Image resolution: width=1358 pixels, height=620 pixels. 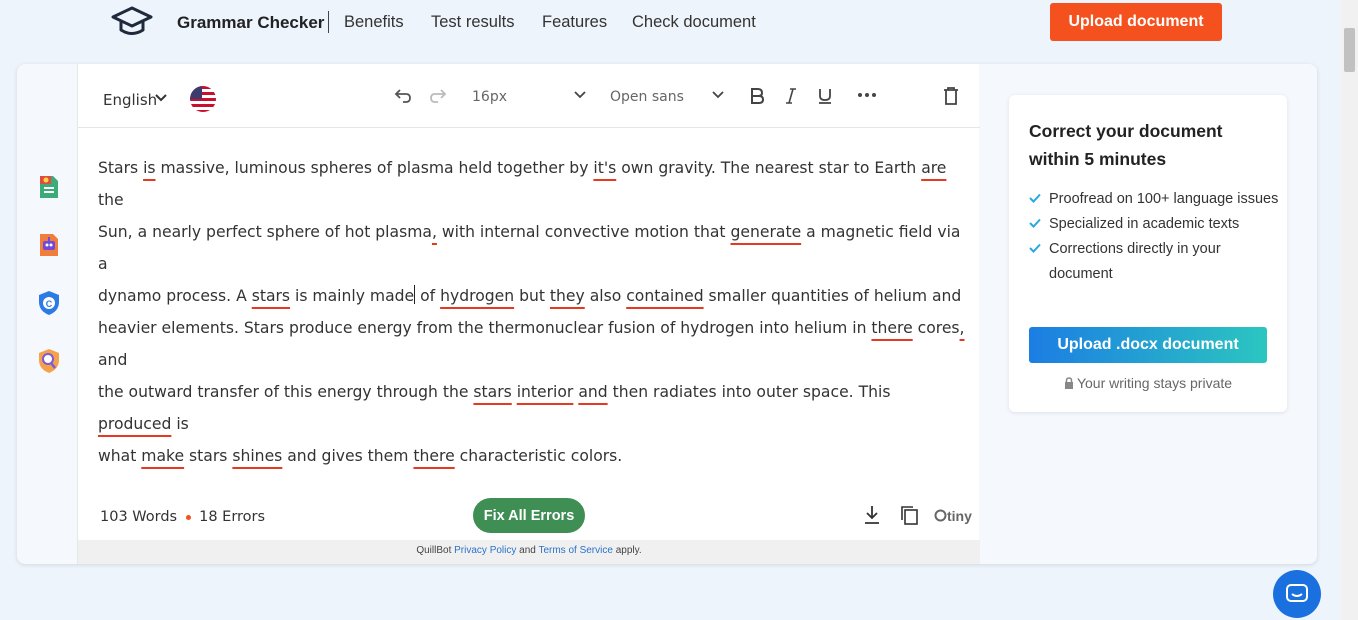 What do you see at coordinates (694, 22) in the screenshot?
I see `nav-check-document: Check document` at bounding box center [694, 22].